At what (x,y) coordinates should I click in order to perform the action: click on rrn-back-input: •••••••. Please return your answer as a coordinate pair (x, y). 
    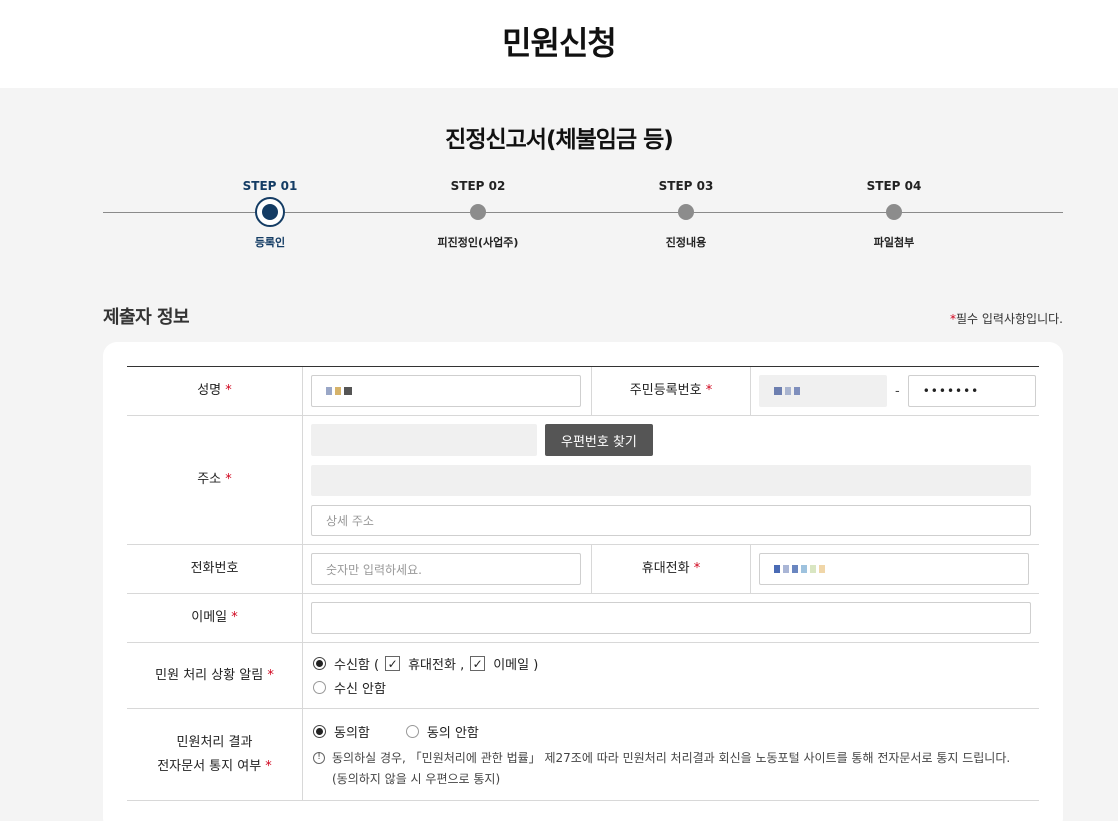
    Looking at the image, I should click on (971, 391).